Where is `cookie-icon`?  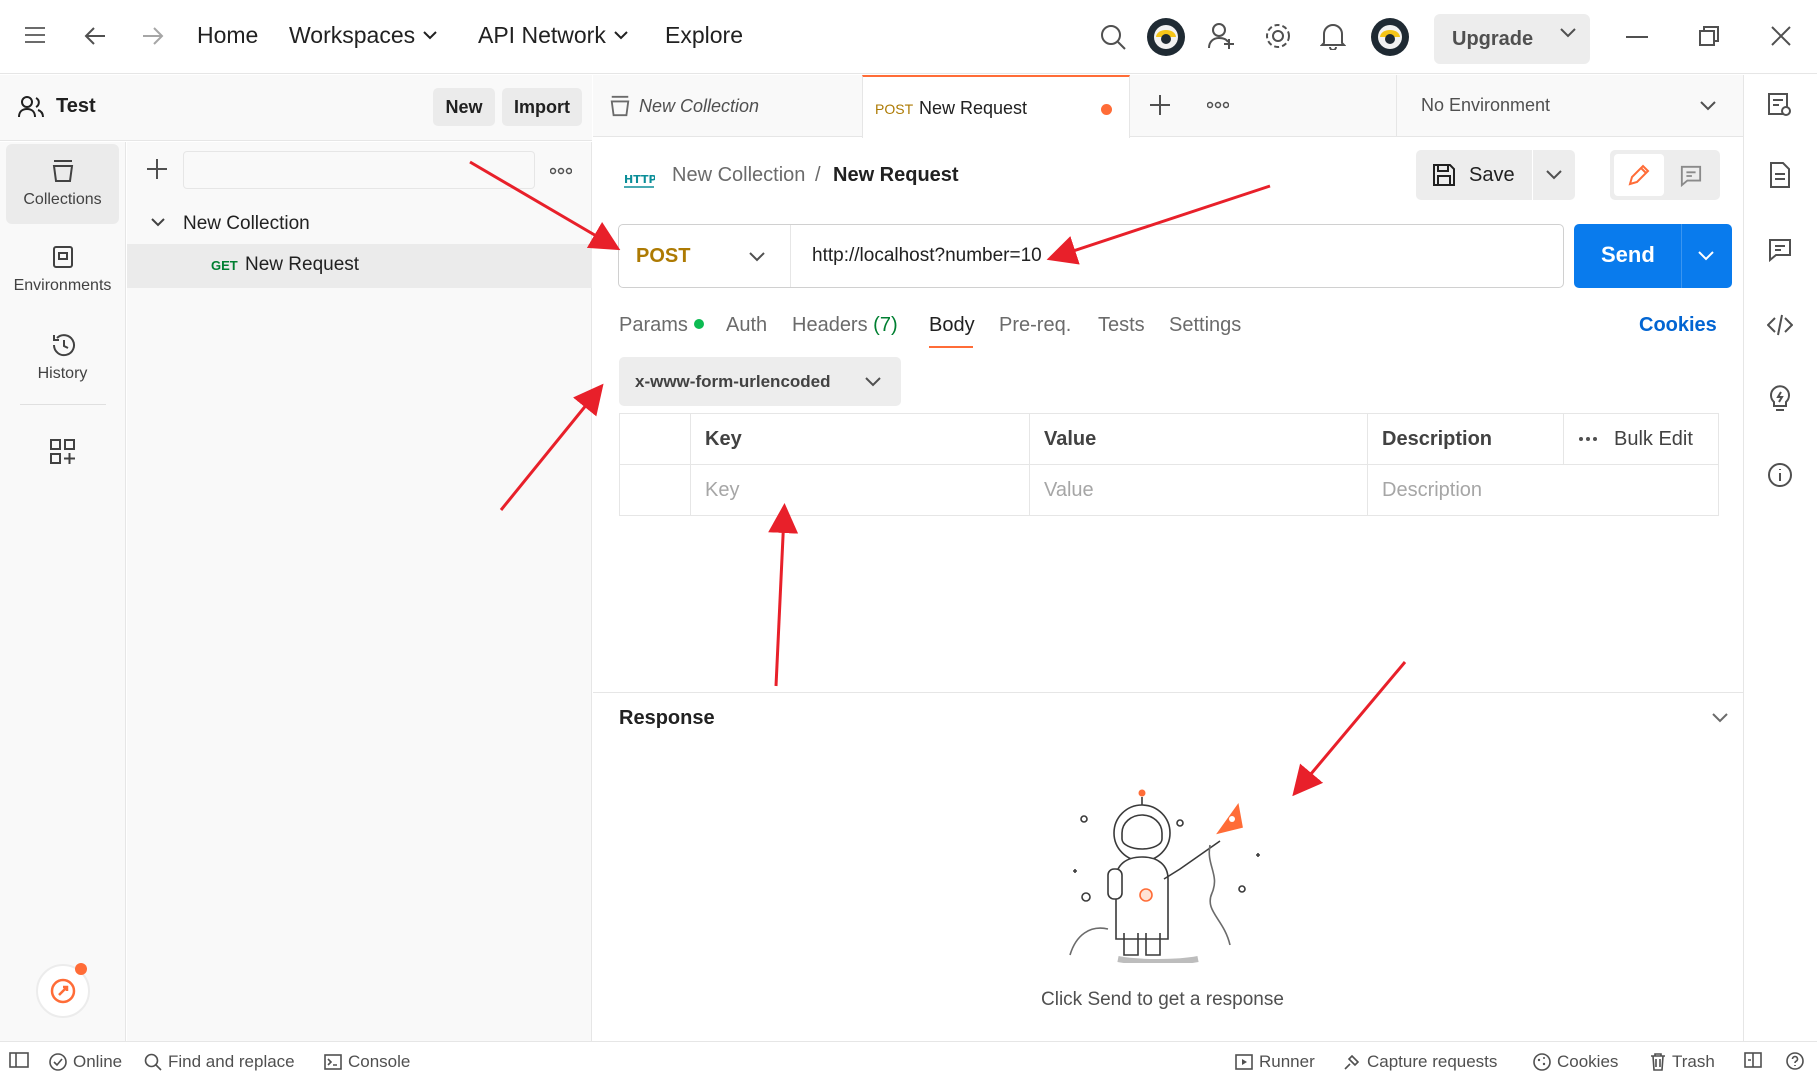
cookie-icon is located at coordinates (1542, 1062).